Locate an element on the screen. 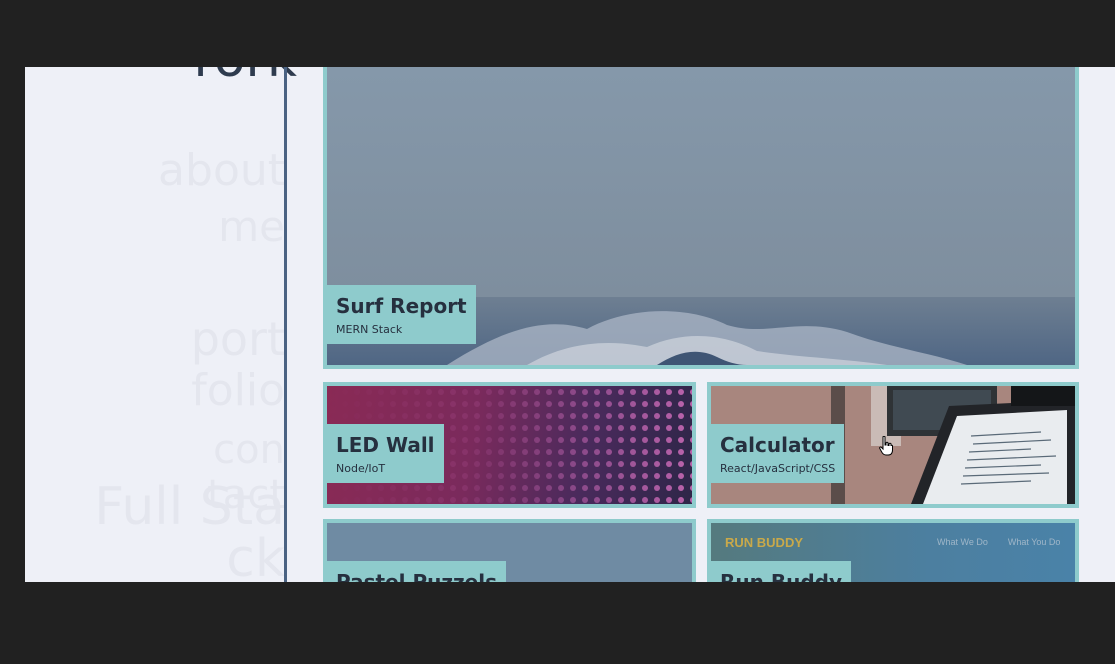  project-name: Calculator is located at coordinates (777, 445).